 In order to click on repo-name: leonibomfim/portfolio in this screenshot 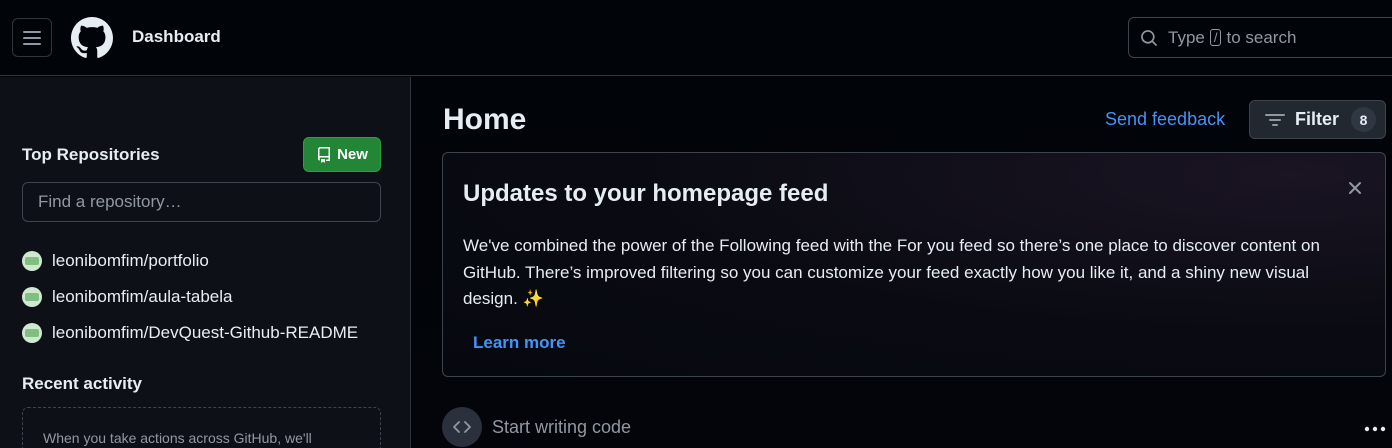, I will do `click(130, 260)`.